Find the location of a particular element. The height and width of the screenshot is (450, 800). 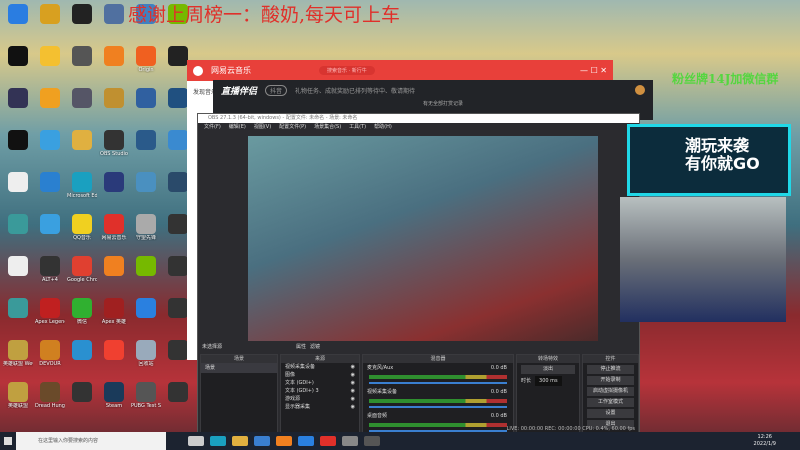

desktop-icon: 网易云音乐 is located at coordinates (114, 227).